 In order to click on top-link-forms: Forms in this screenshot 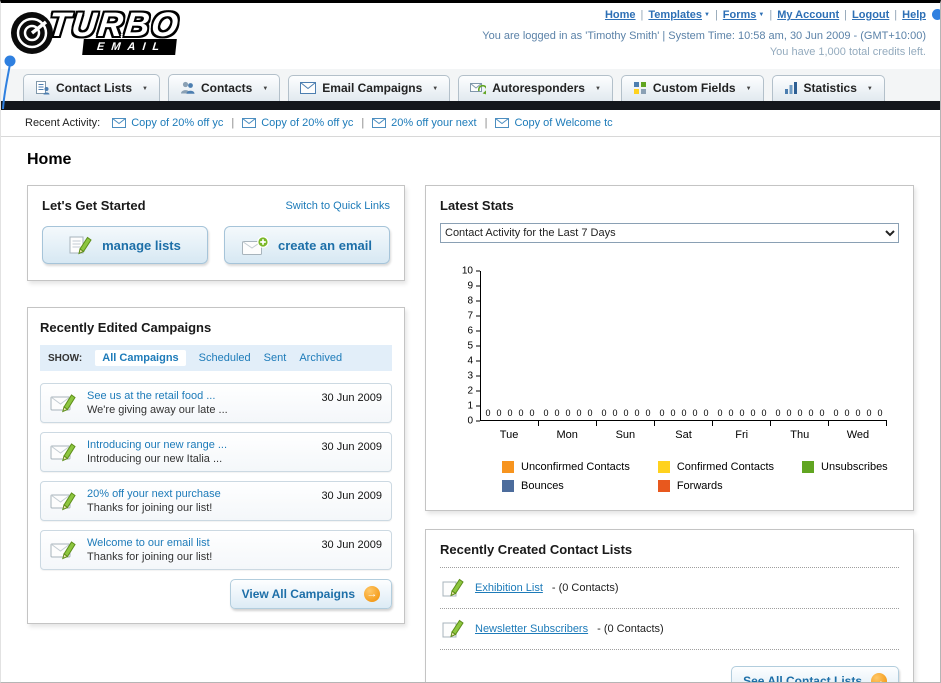, I will do `click(740, 15)`.